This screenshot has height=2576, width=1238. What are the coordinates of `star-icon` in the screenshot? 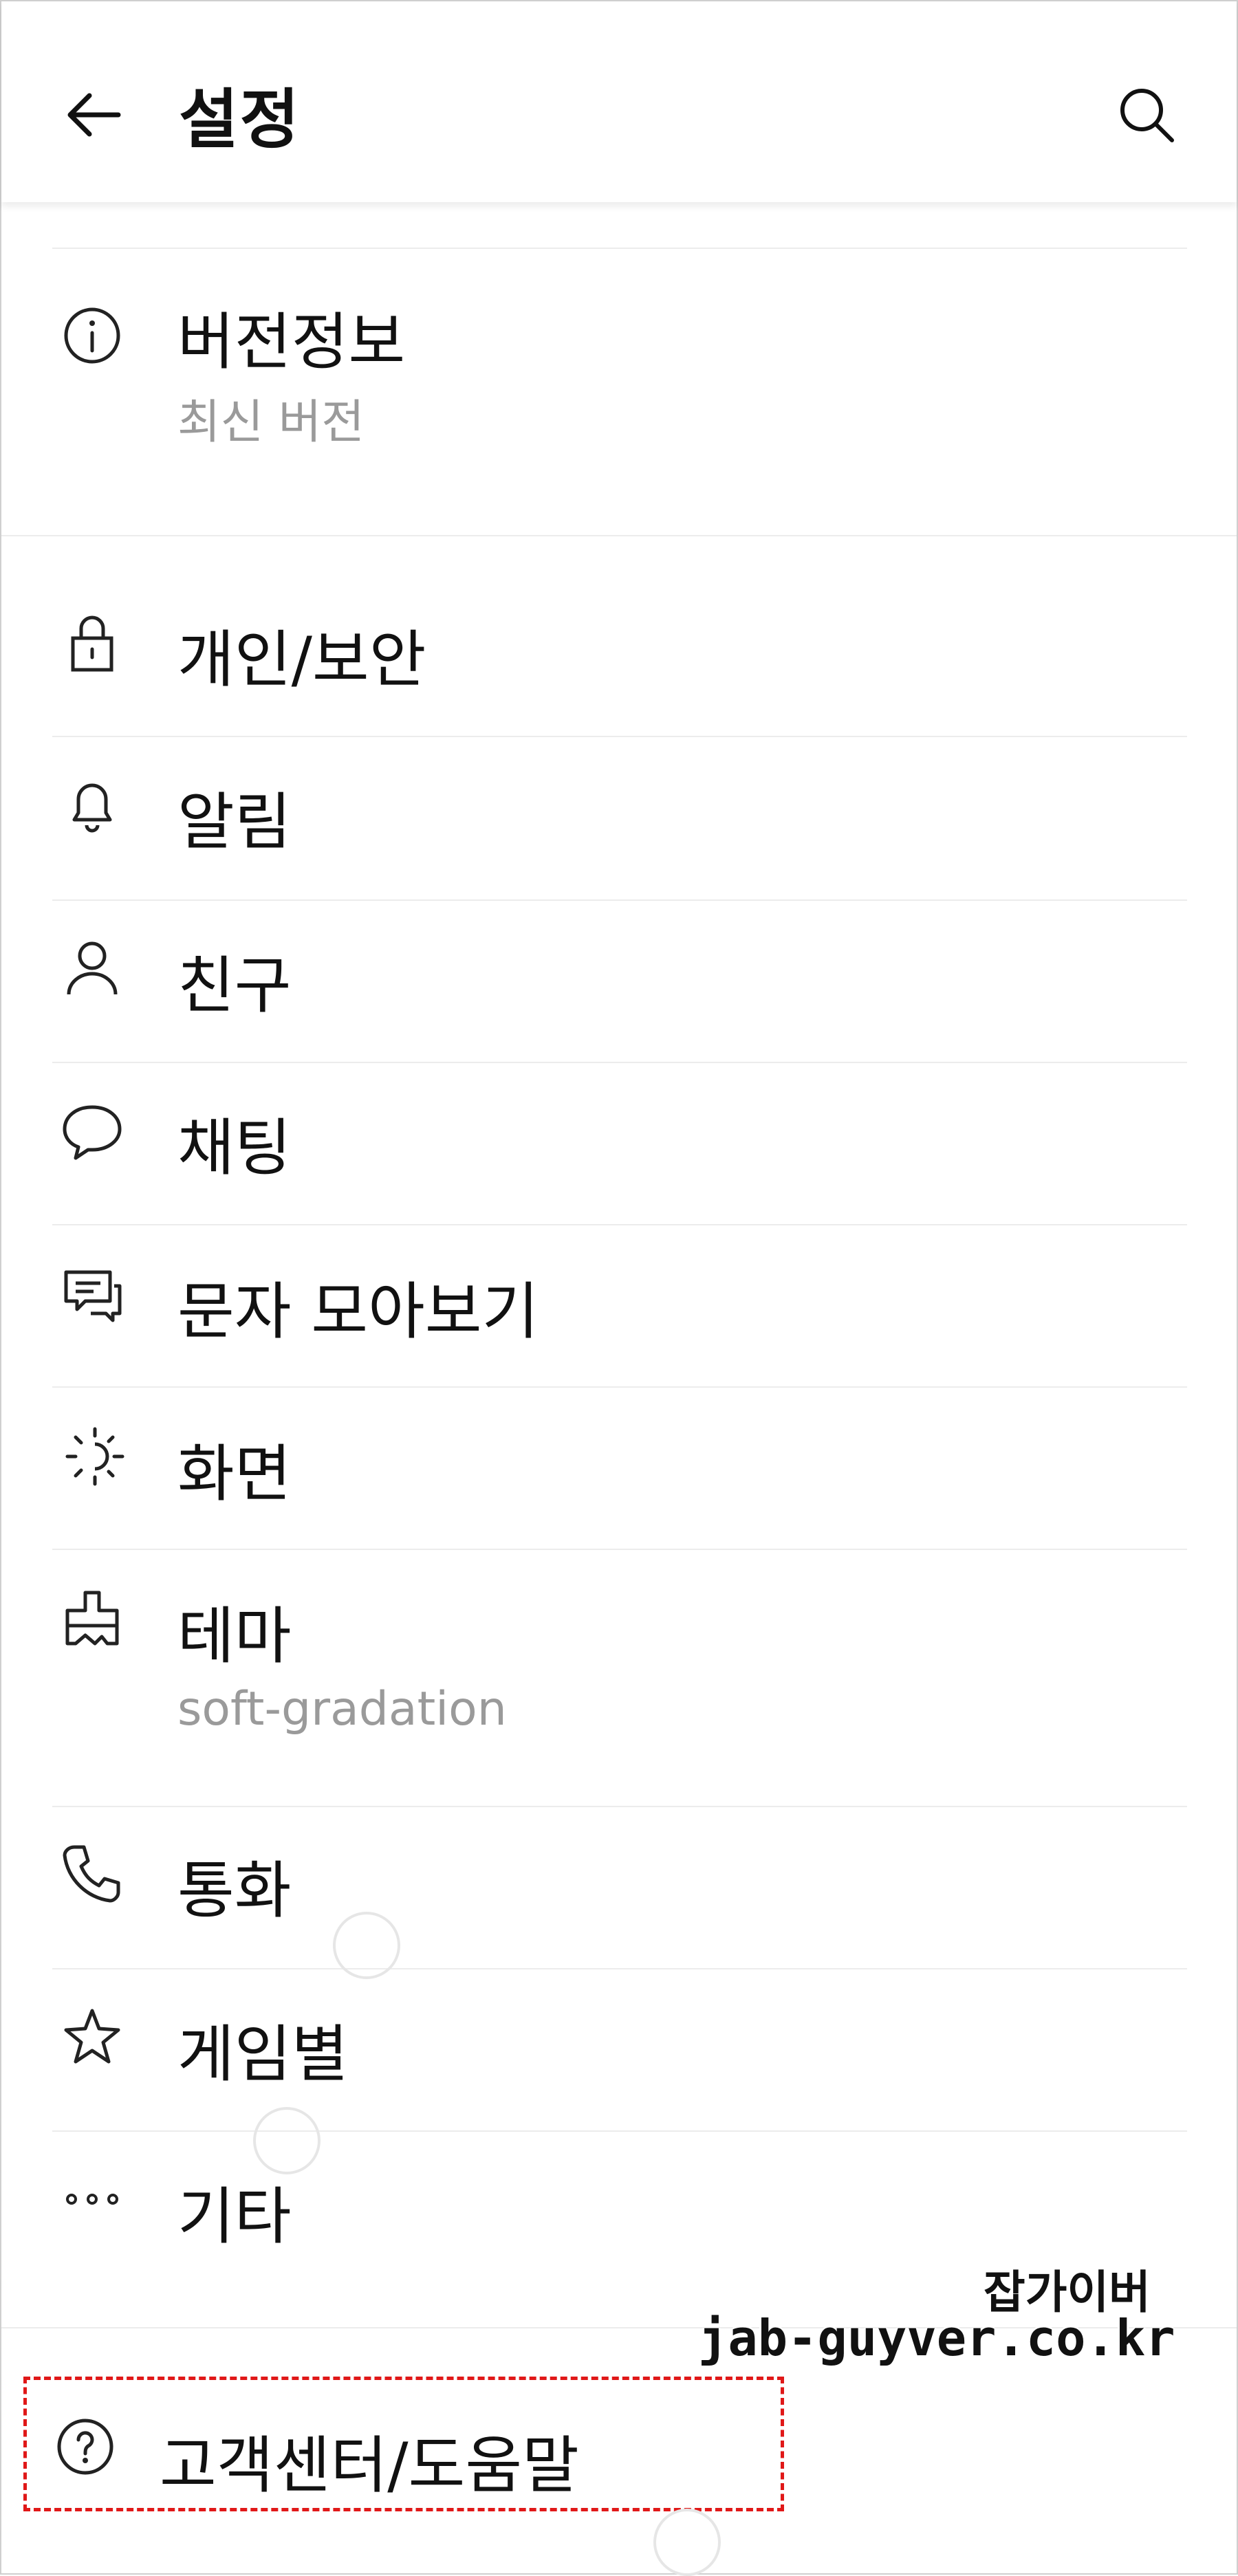 It's located at (92, 2036).